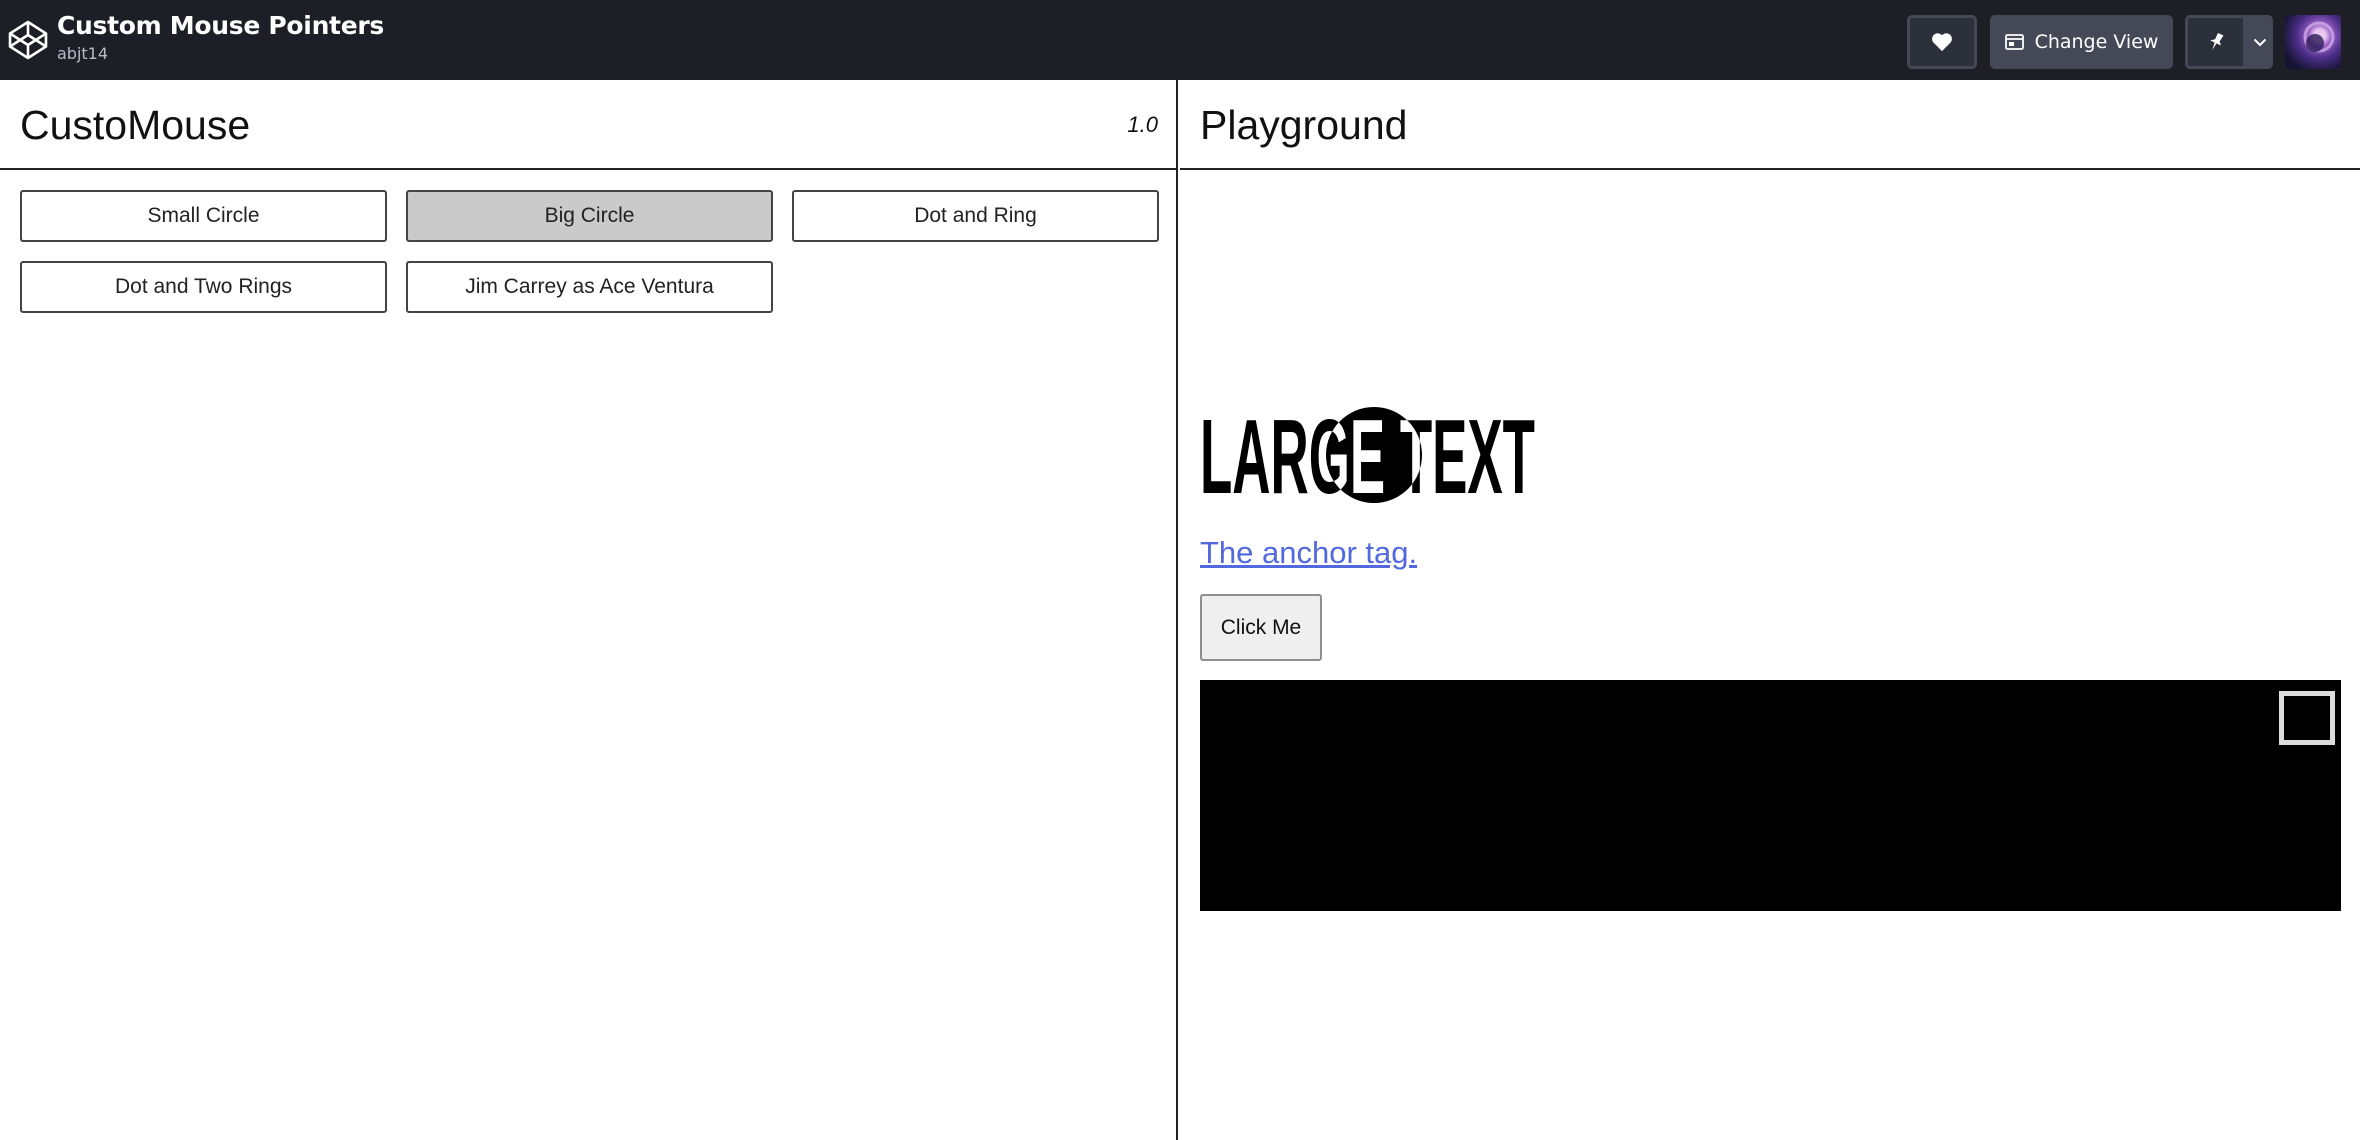 Image resolution: width=2360 pixels, height=1140 pixels. What do you see at coordinates (2319, 37) in the screenshot?
I see `avatar-art` at bounding box center [2319, 37].